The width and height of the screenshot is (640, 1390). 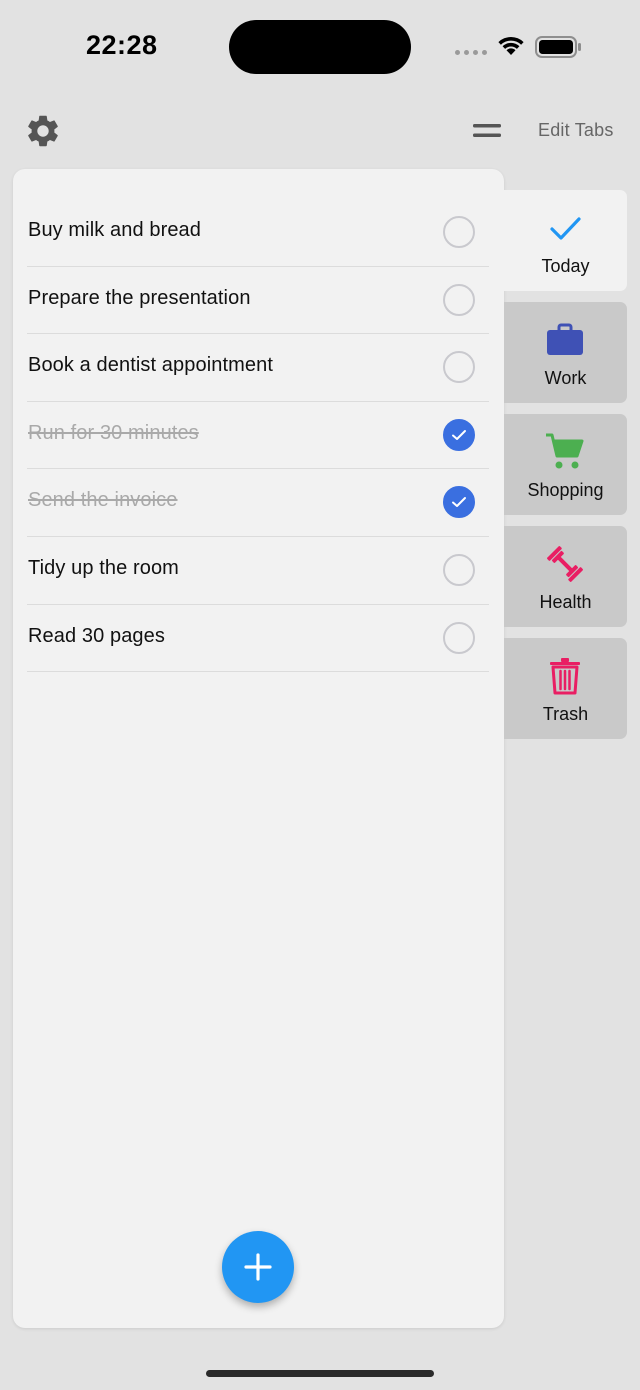 I want to click on tab-health: Health, so click(x=565, y=576).